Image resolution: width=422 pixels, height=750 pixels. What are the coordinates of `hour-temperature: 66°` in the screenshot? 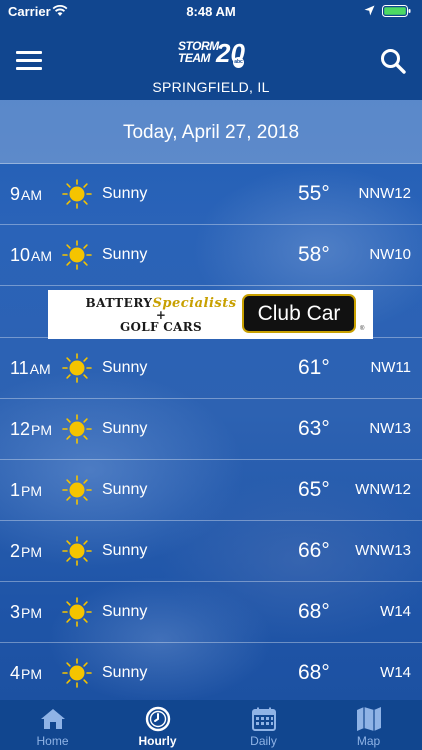 It's located at (314, 550).